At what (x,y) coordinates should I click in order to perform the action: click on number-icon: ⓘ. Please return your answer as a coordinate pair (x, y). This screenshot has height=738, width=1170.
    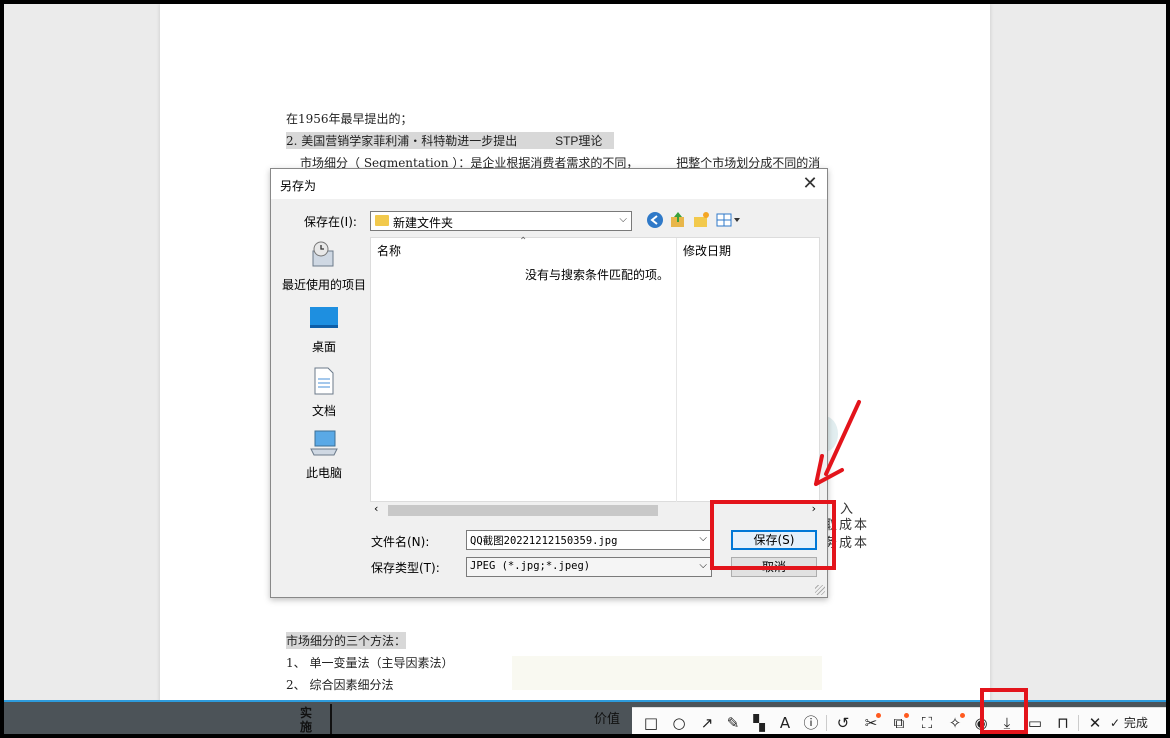
    Looking at the image, I should click on (811, 723).